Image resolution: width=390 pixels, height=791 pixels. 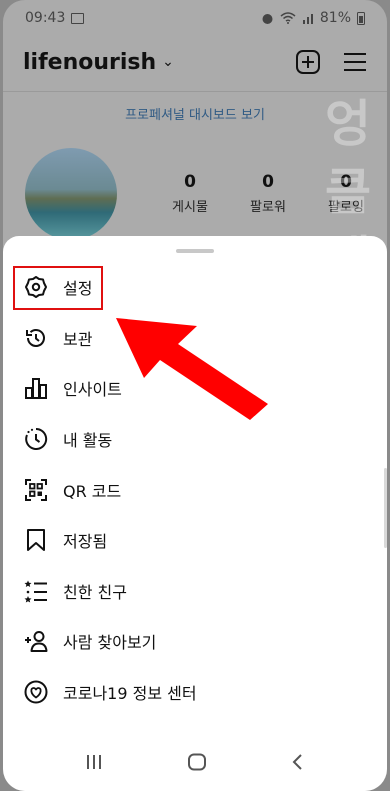 What do you see at coordinates (36, 641) in the screenshot?
I see `add-person-icon` at bounding box center [36, 641].